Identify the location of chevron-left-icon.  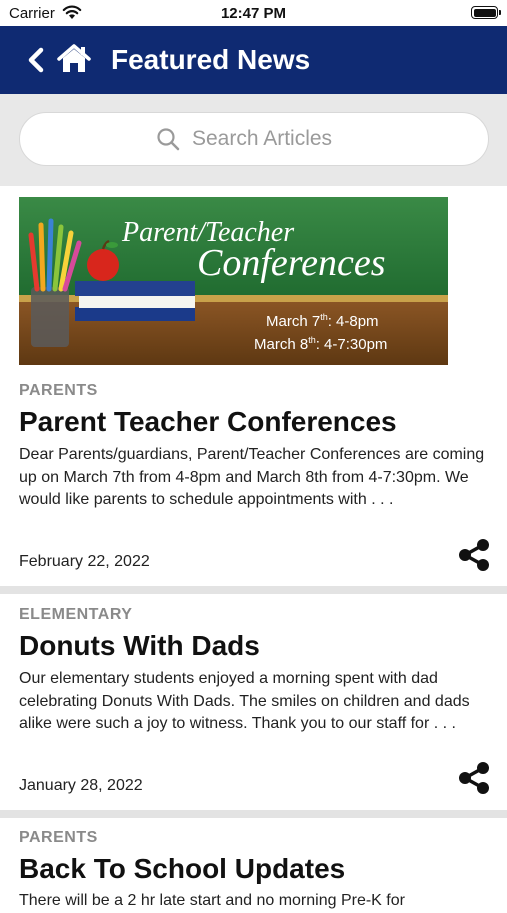
(37, 60).